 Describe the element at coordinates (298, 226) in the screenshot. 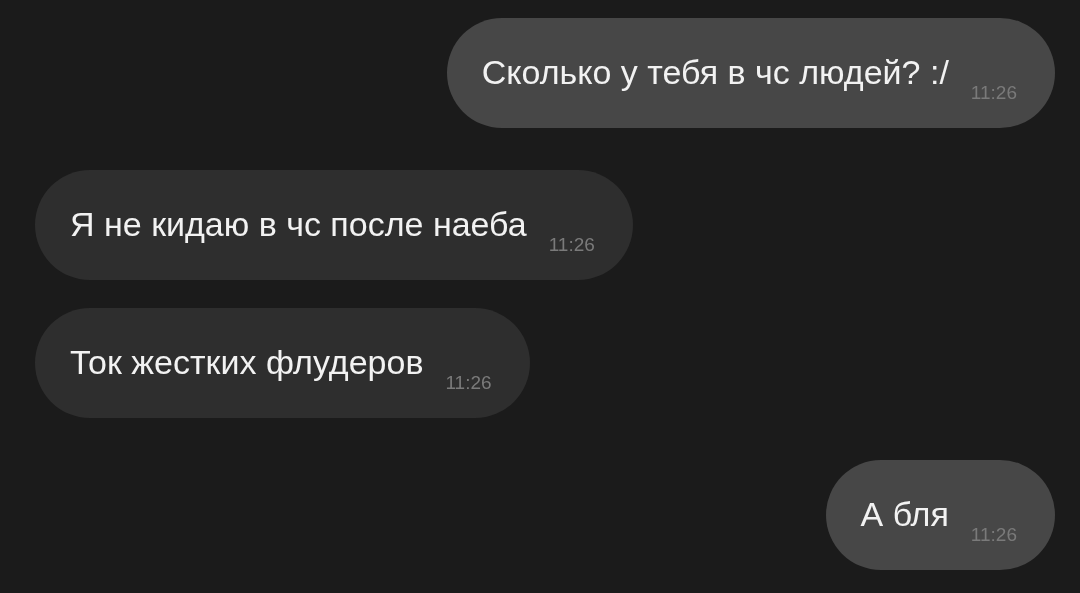

I see `message-text: Я не кидаю в чс после наеба` at that location.